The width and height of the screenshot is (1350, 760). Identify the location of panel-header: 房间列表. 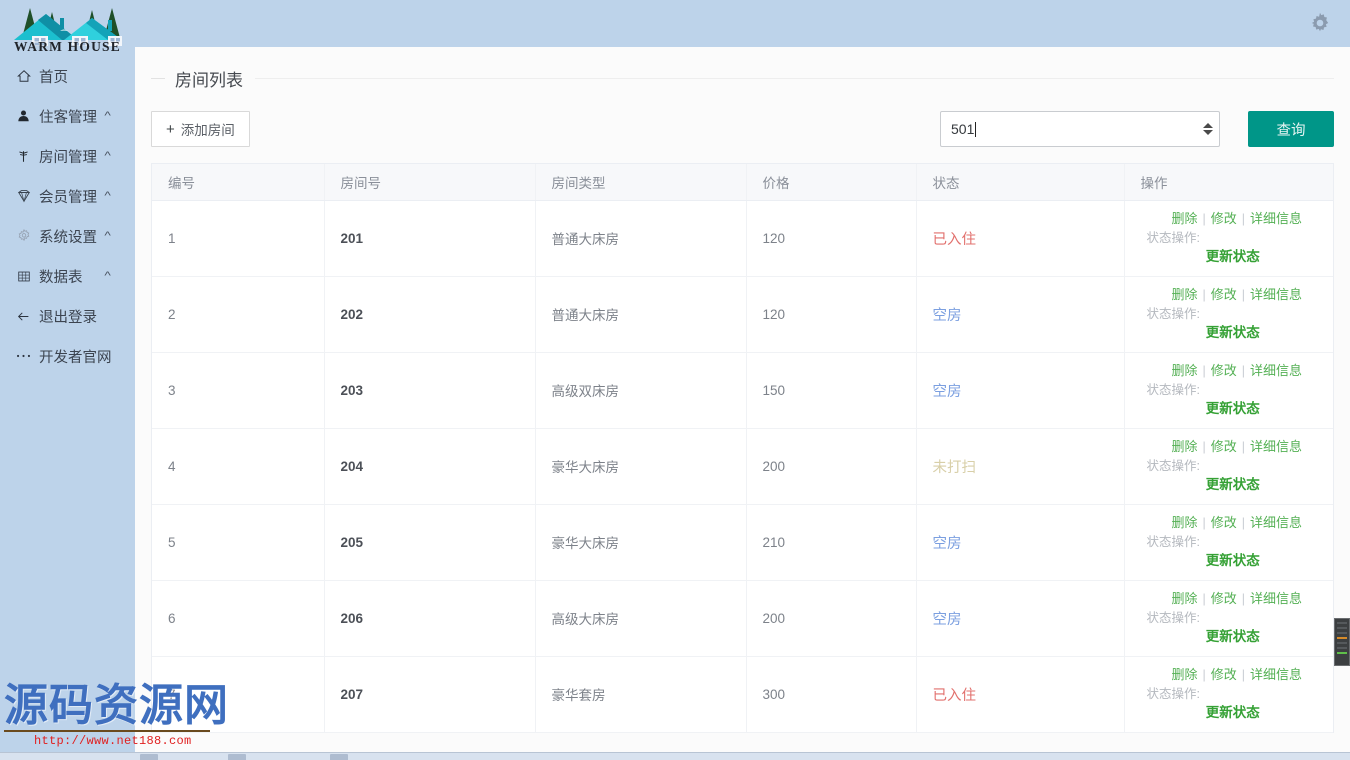
(742, 71).